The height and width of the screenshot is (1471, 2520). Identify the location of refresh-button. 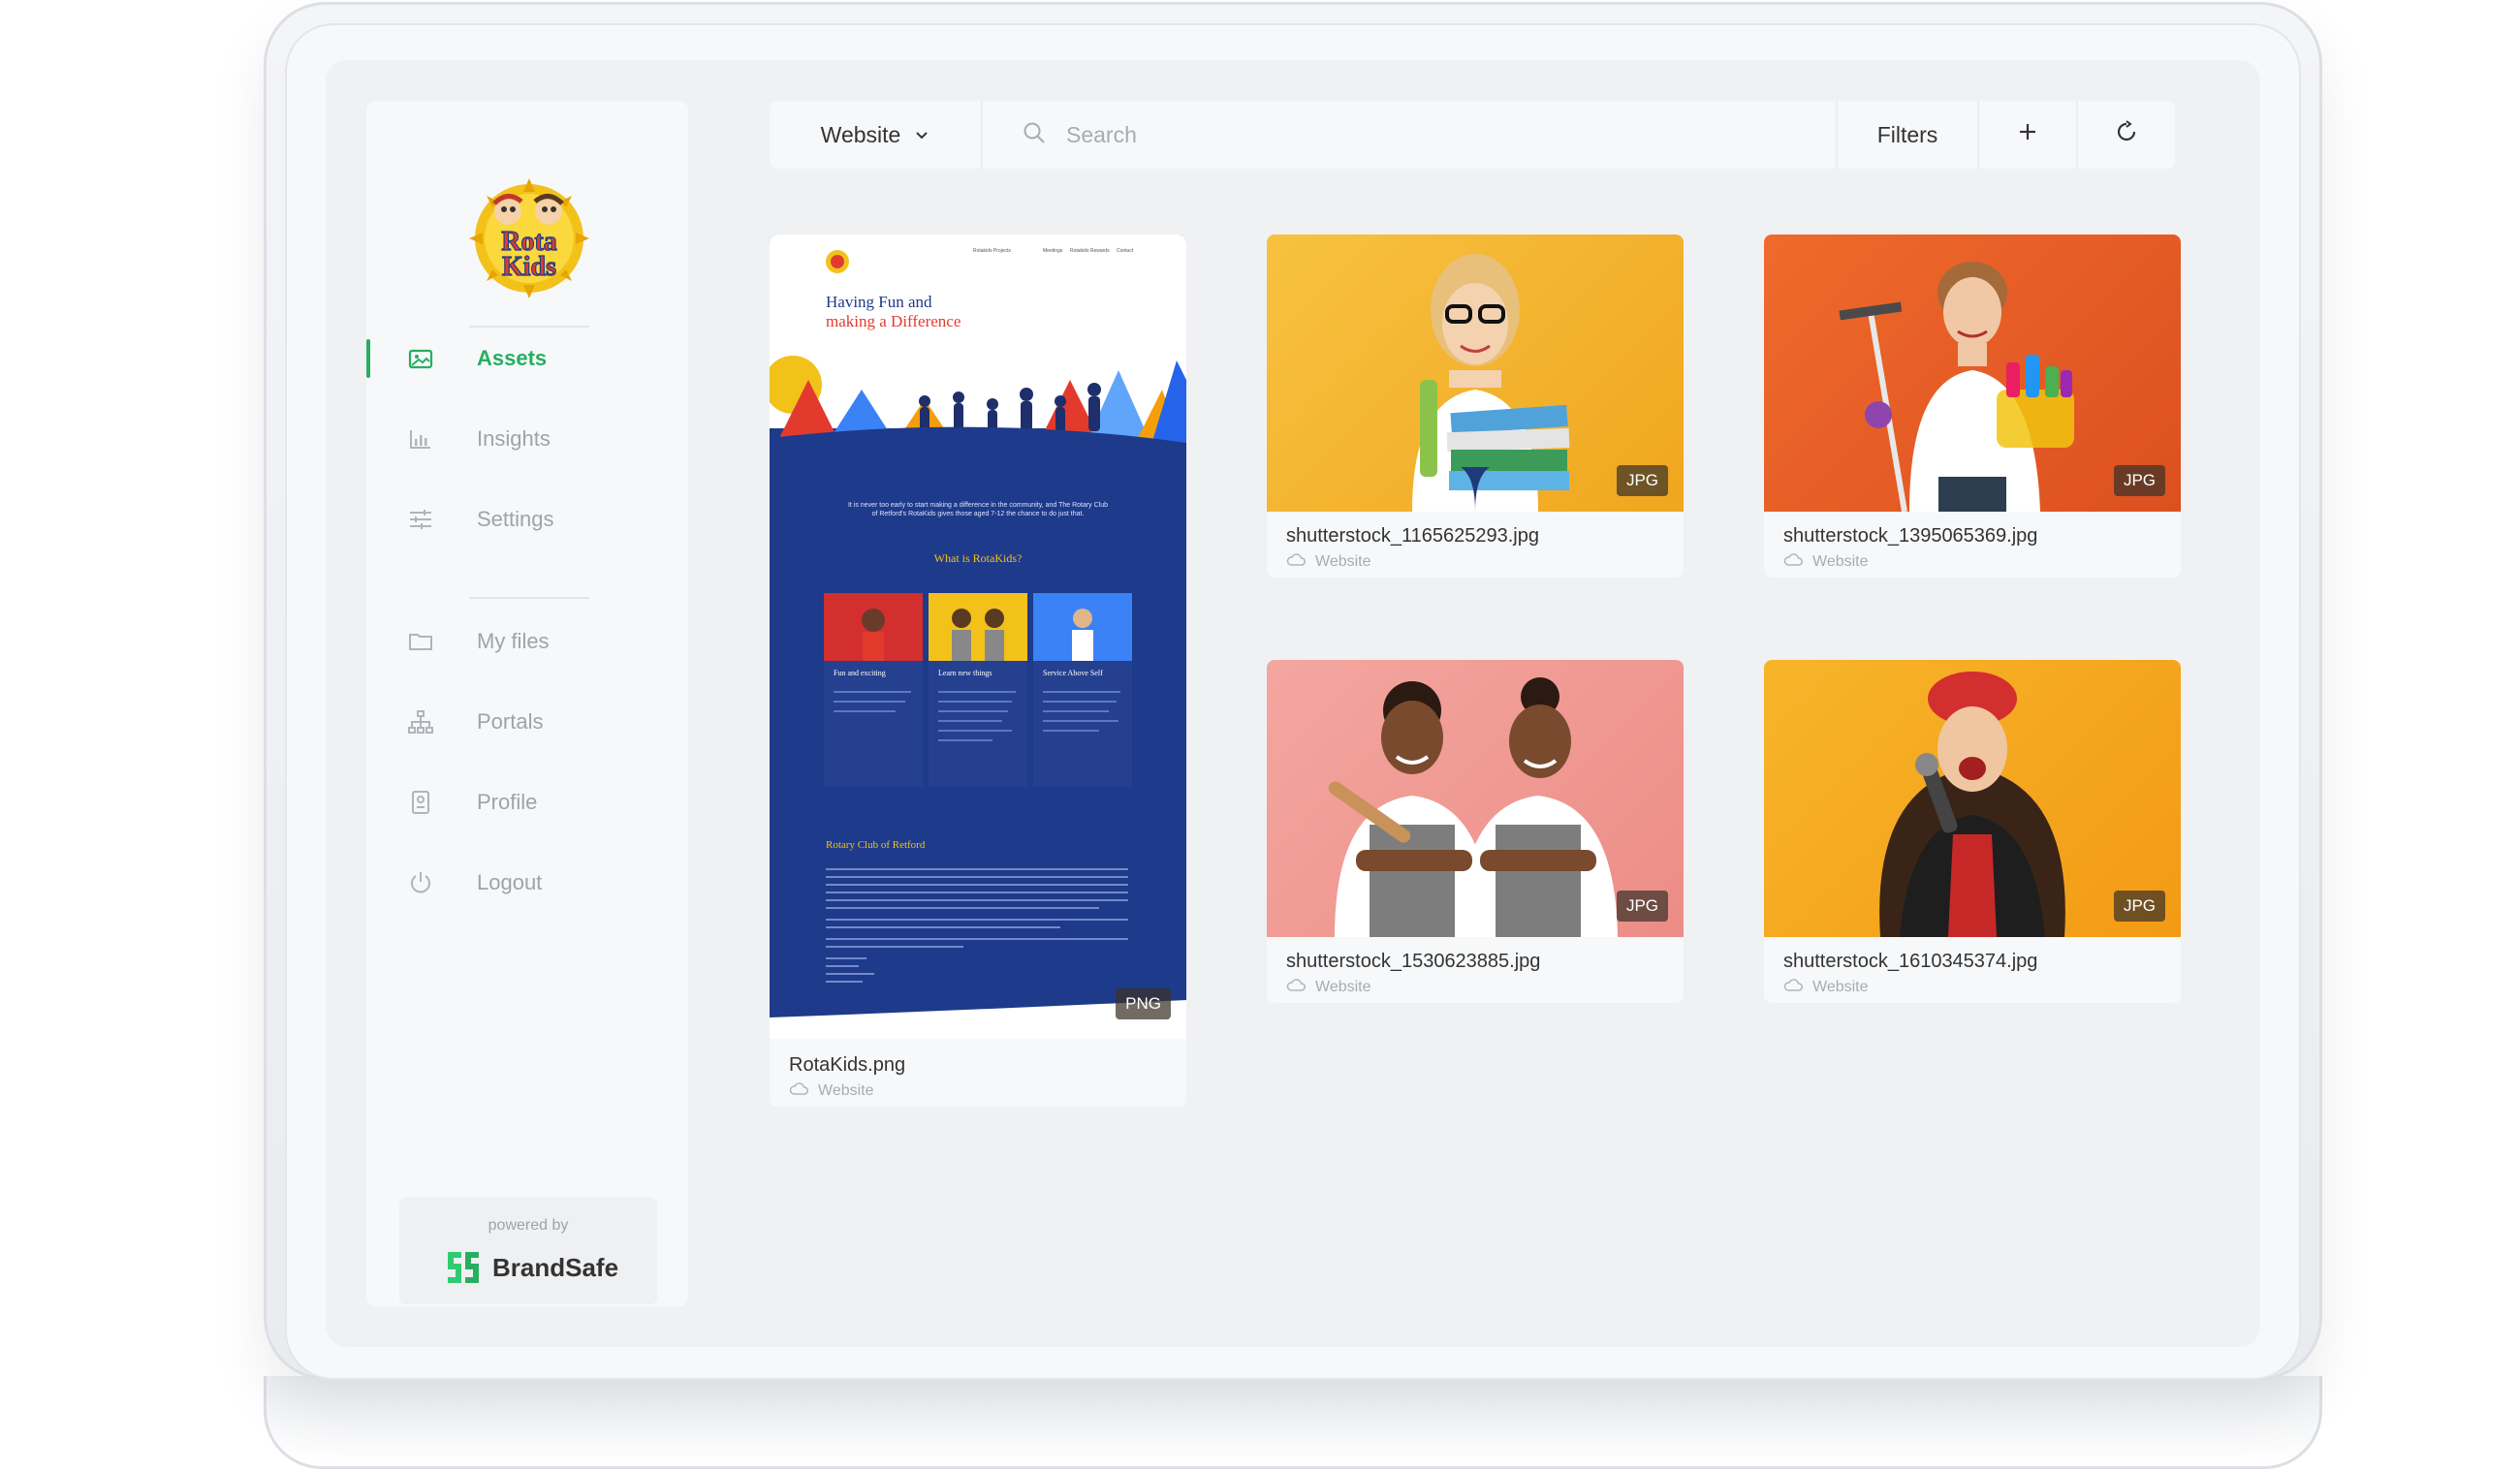
(2126, 135).